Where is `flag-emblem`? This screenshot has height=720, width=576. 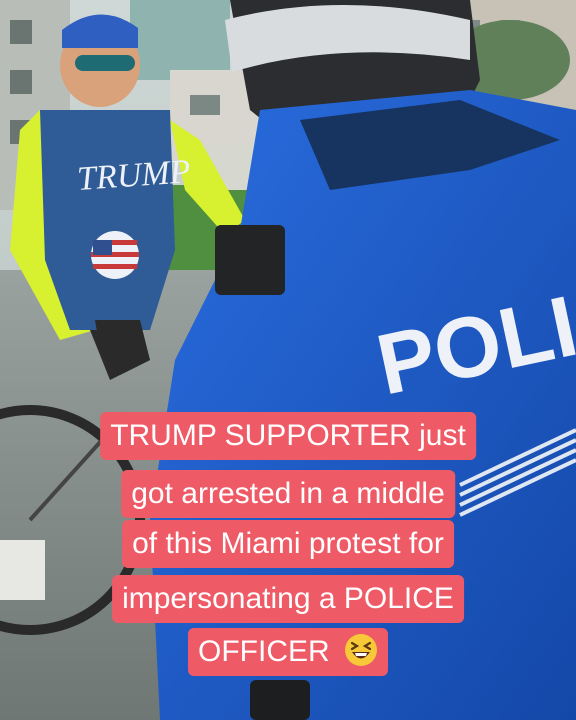
flag-emblem is located at coordinates (115, 255).